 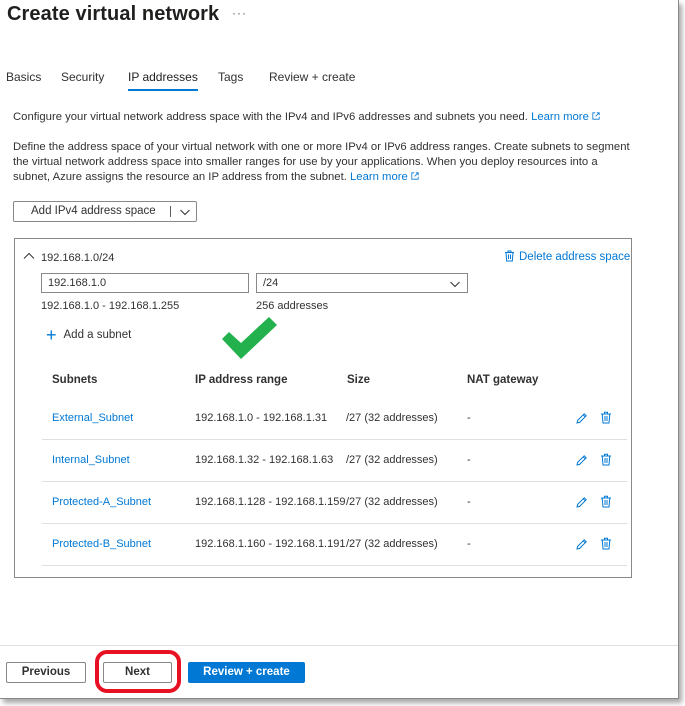 I want to click on subnet-ip-range: 192.168.1.32 - 192.168.1.63, so click(x=264, y=460).